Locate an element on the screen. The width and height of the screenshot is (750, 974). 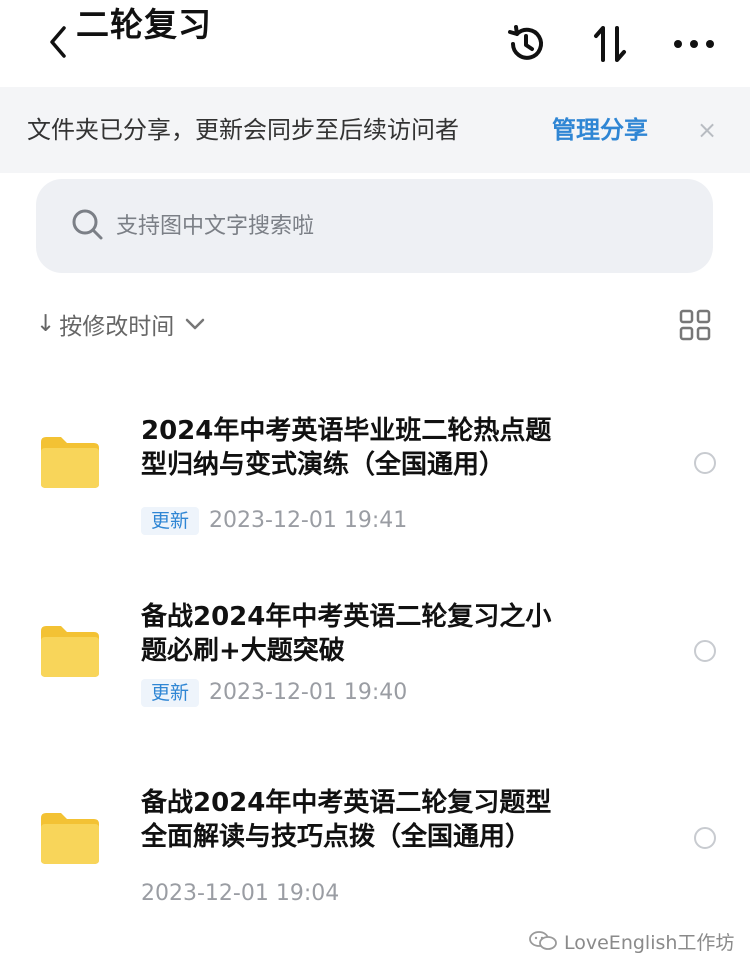
item-title: 备战2024年中考英语二轮复习题型 is located at coordinates (346, 803).